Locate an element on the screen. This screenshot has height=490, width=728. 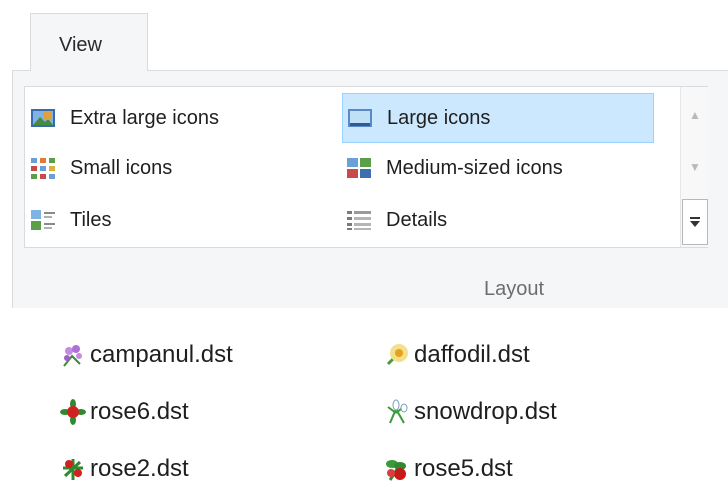
layout-option-medium-icons: Medium-sized icons is located at coordinates (506, 168).